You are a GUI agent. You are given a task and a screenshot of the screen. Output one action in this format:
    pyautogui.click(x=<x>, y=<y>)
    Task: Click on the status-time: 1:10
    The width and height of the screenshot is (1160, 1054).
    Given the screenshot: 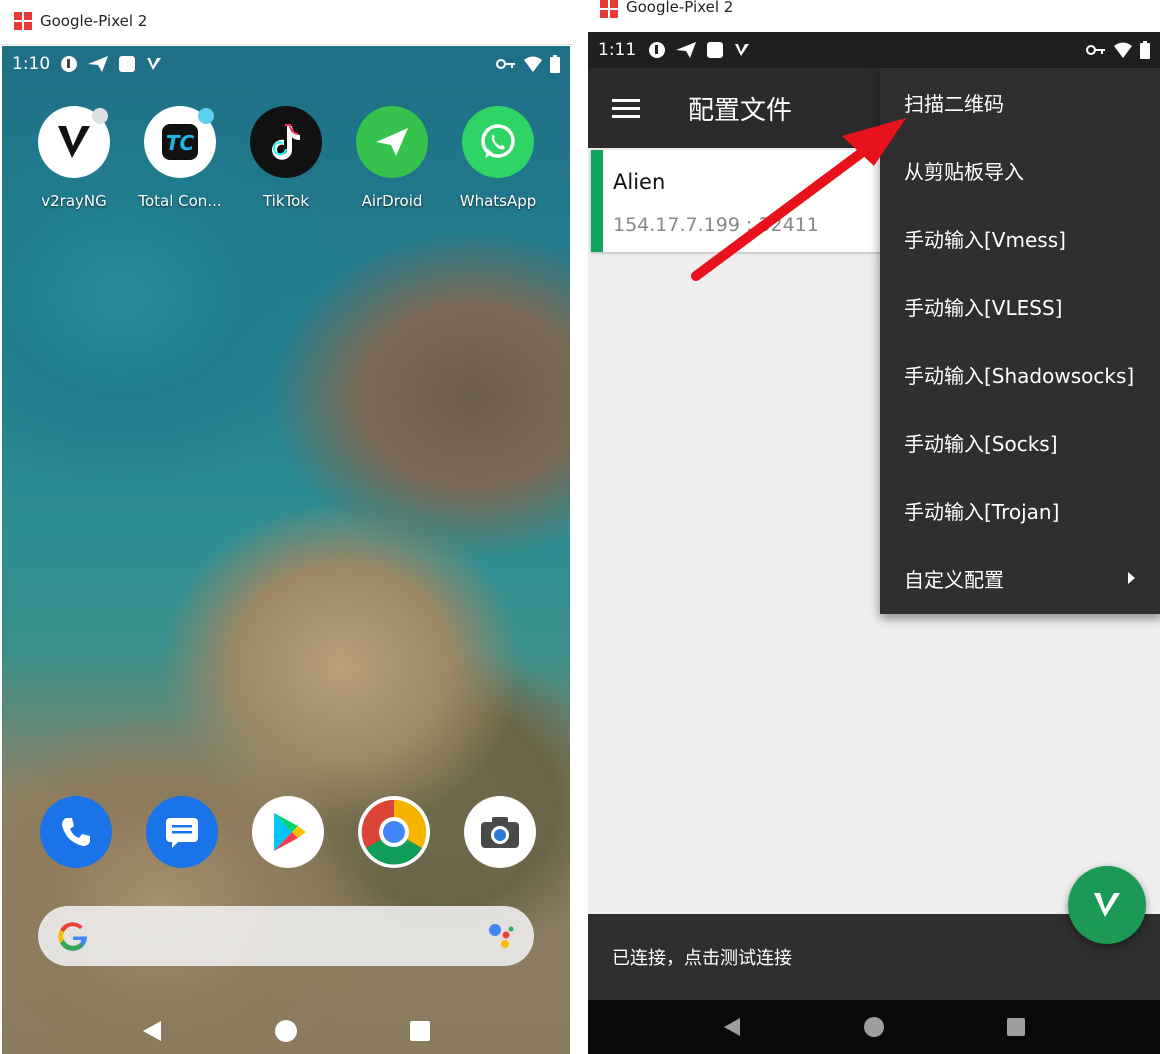 What is the action you would take?
    pyautogui.click(x=31, y=64)
    